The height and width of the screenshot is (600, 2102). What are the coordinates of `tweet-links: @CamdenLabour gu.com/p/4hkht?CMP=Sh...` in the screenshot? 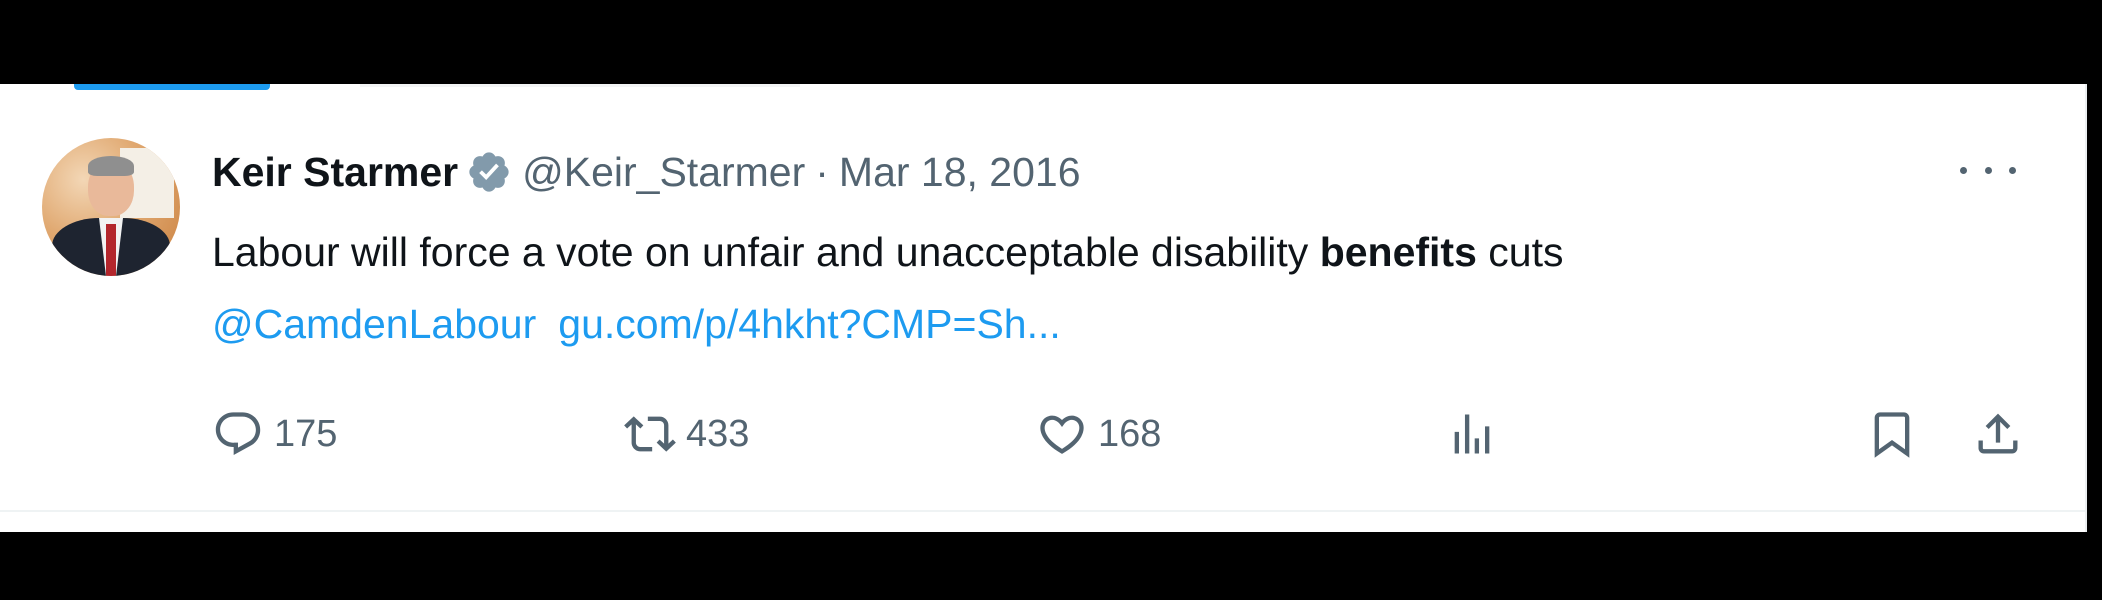 It's located at (636, 324).